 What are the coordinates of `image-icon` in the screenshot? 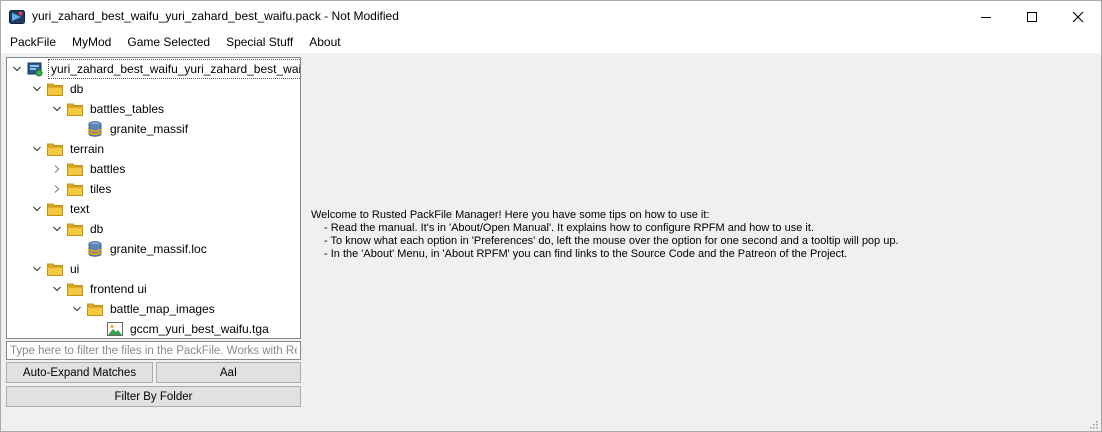 It's located at (115, 329).